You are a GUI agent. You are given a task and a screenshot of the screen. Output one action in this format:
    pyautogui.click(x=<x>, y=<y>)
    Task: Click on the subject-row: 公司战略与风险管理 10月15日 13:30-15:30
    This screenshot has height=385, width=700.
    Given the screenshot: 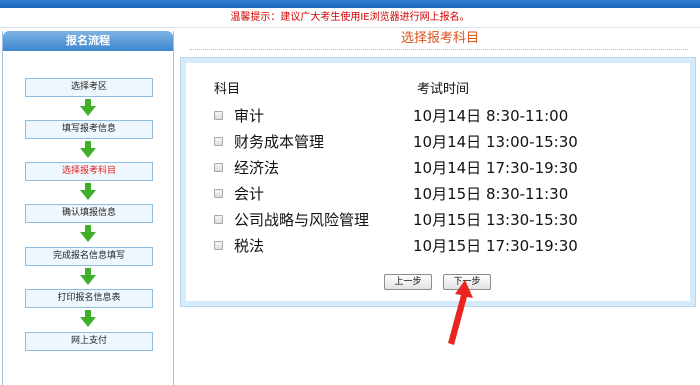 What is the action you would take?
    pyautogui.click(x=414, y=220)
    